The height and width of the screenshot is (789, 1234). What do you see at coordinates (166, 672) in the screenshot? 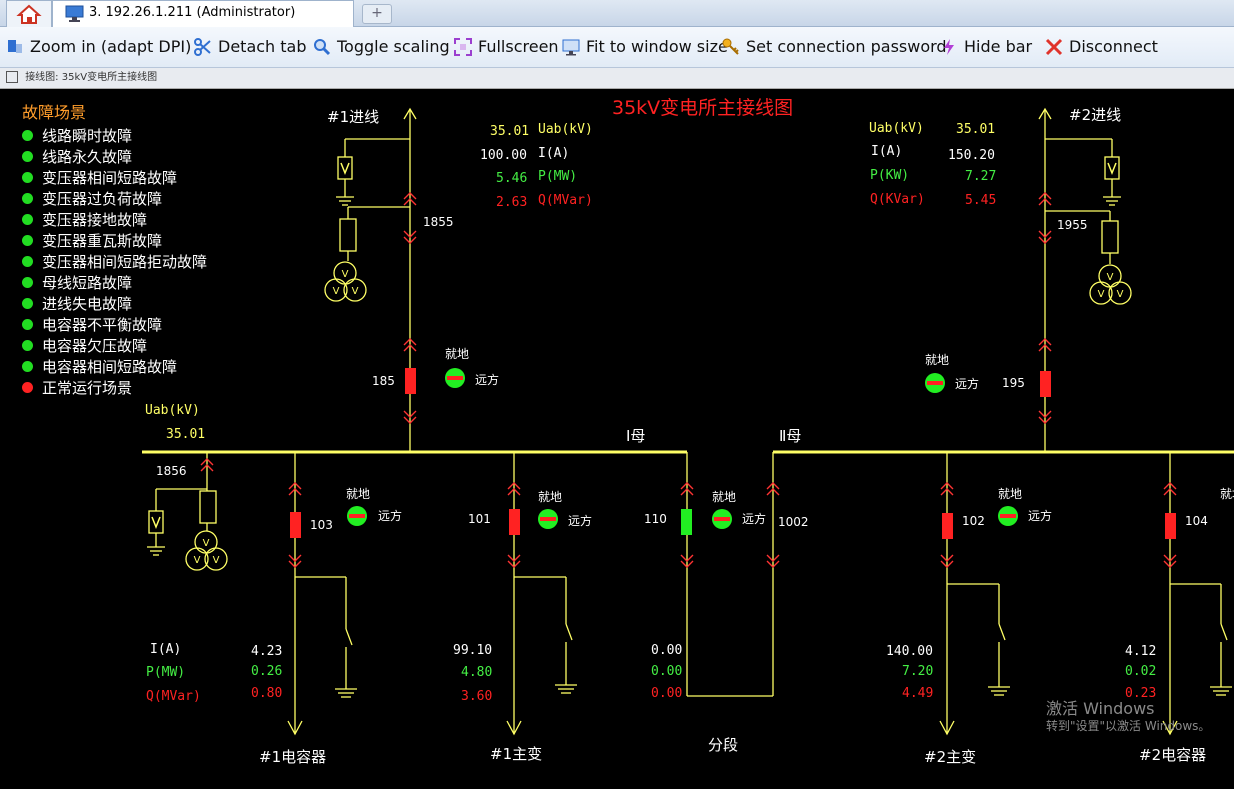
I see `feeder-p-label: P(MW)` at bounding box center [166, 672].